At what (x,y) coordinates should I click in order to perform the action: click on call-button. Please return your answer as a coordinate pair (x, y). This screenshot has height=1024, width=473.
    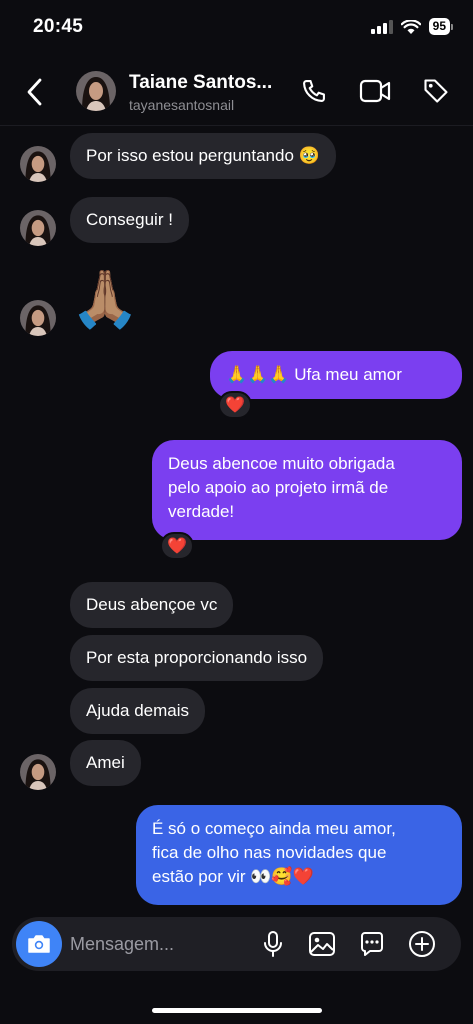
    Looking at the image, I should click on (314, 91).